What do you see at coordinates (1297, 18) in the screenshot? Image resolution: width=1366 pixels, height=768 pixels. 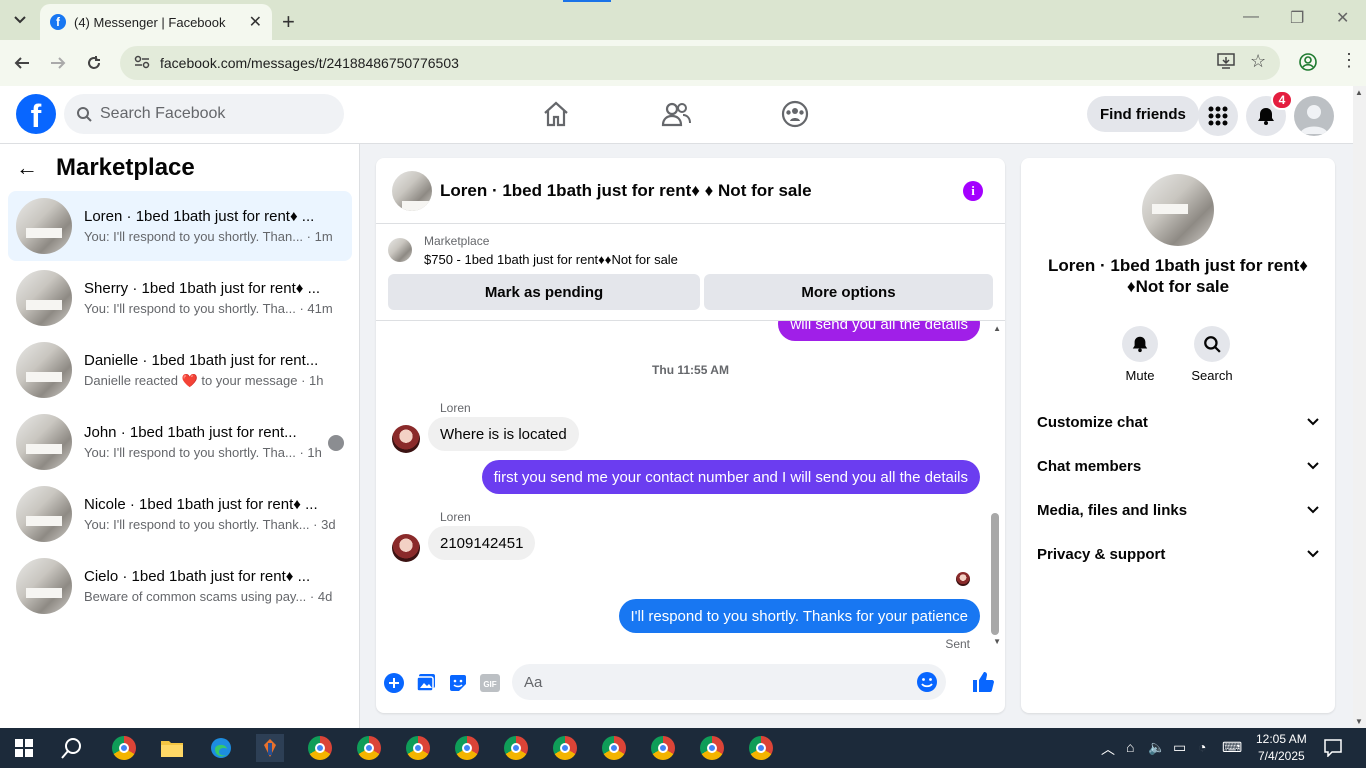 I see `restore-icon: ❐` at bounding box center [1297, 18].